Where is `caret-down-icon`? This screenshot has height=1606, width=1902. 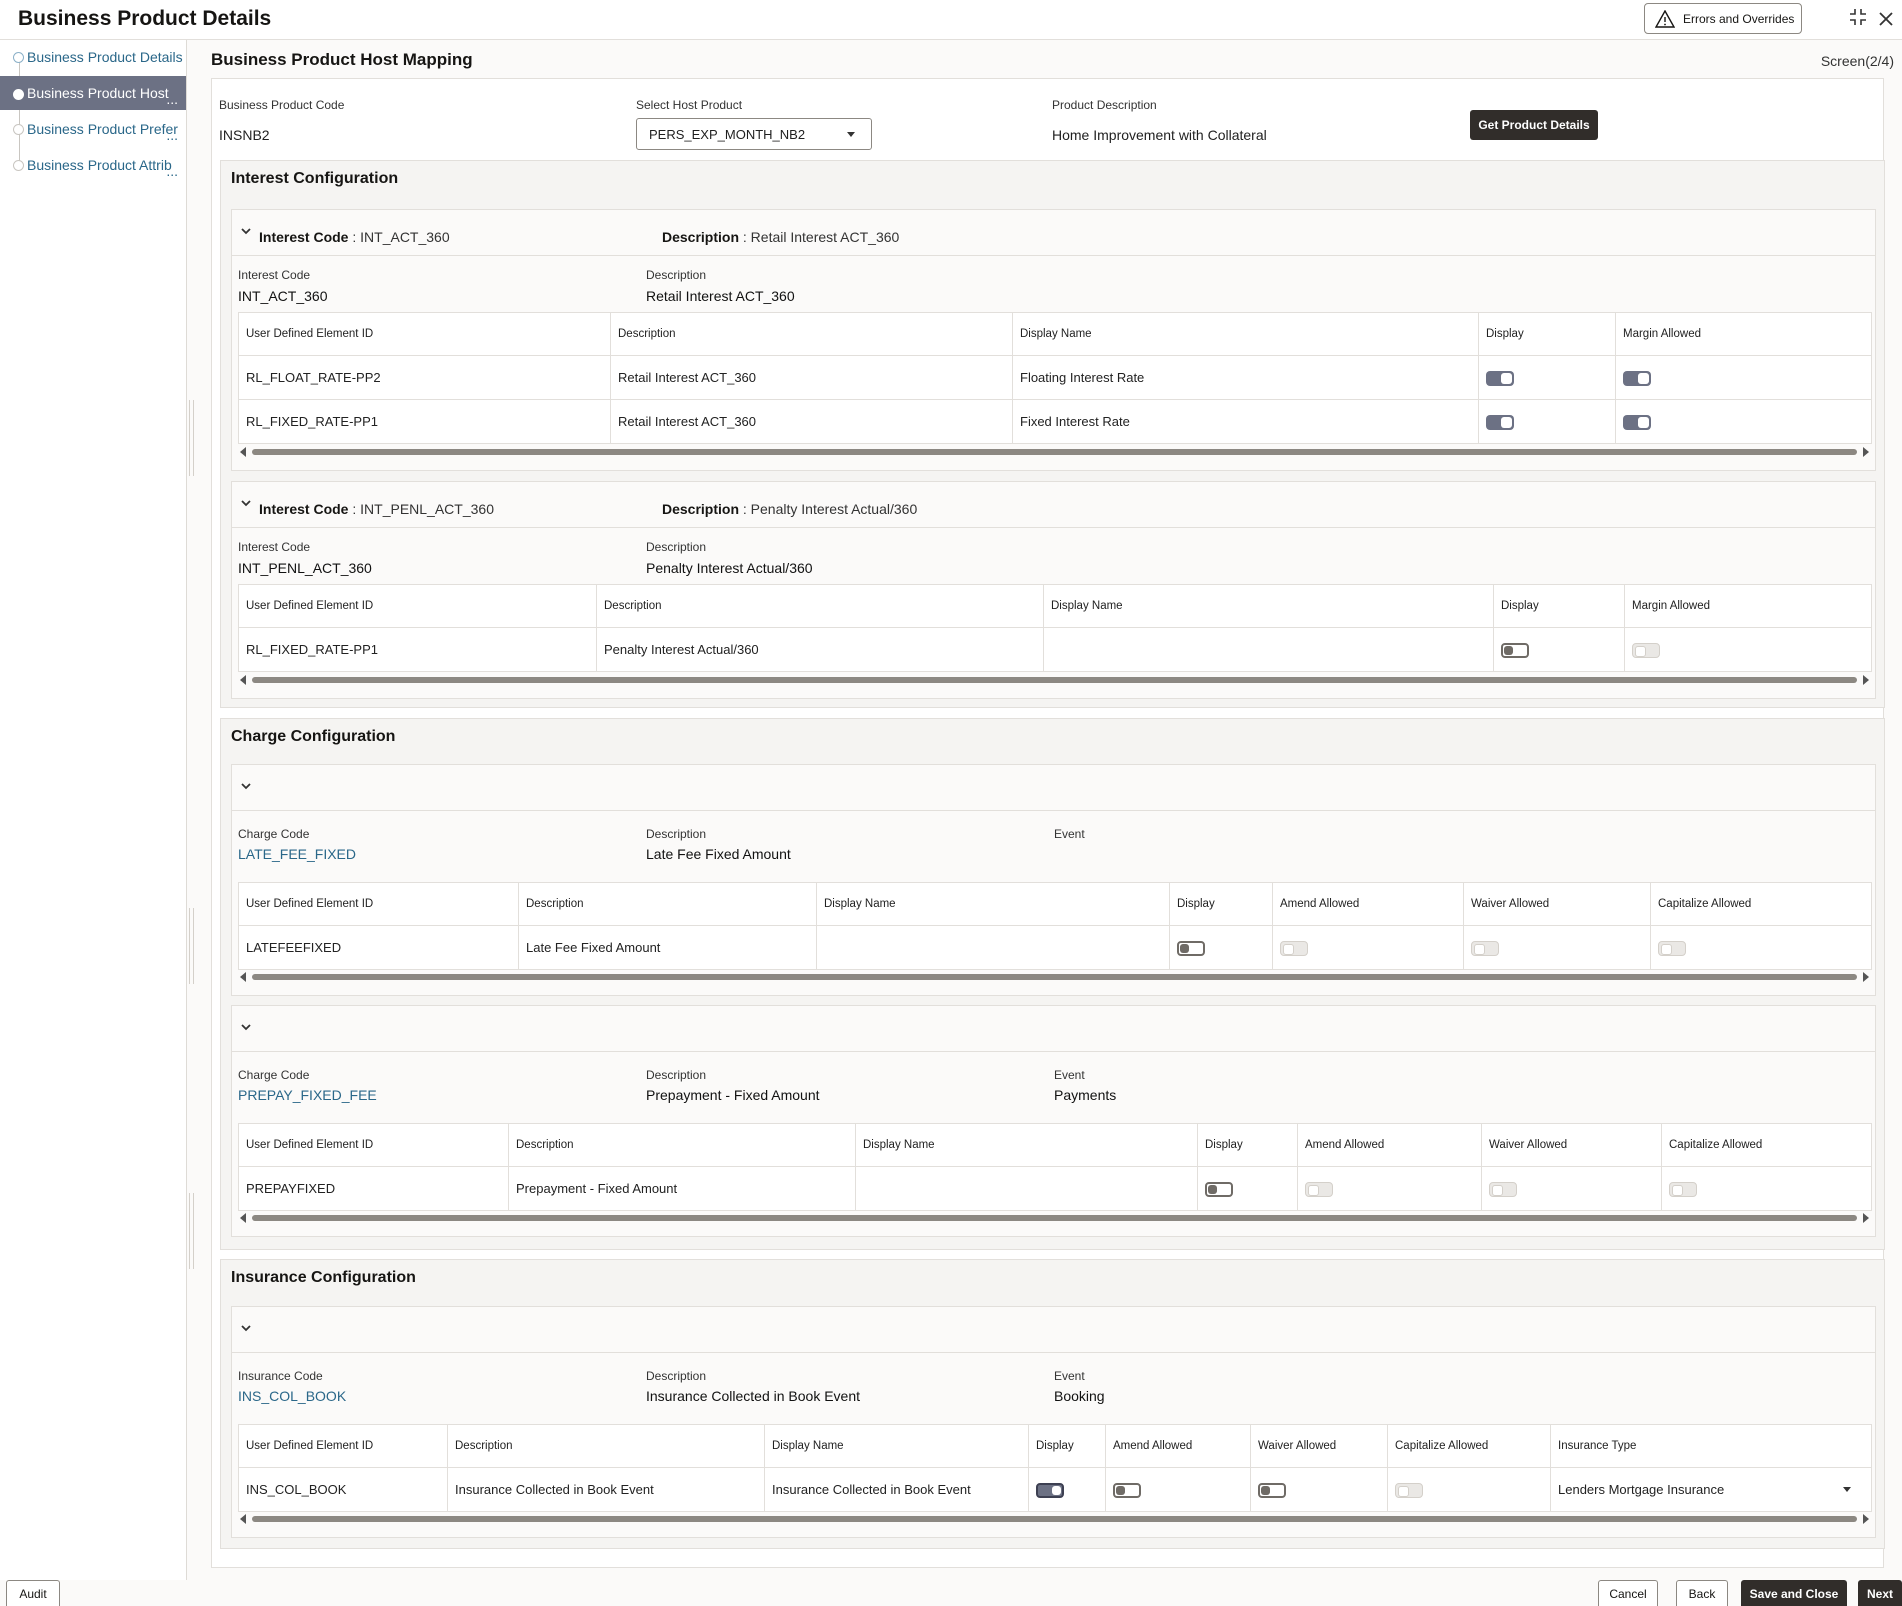
caret-down-icon is located at coordinates (1847, 1489).